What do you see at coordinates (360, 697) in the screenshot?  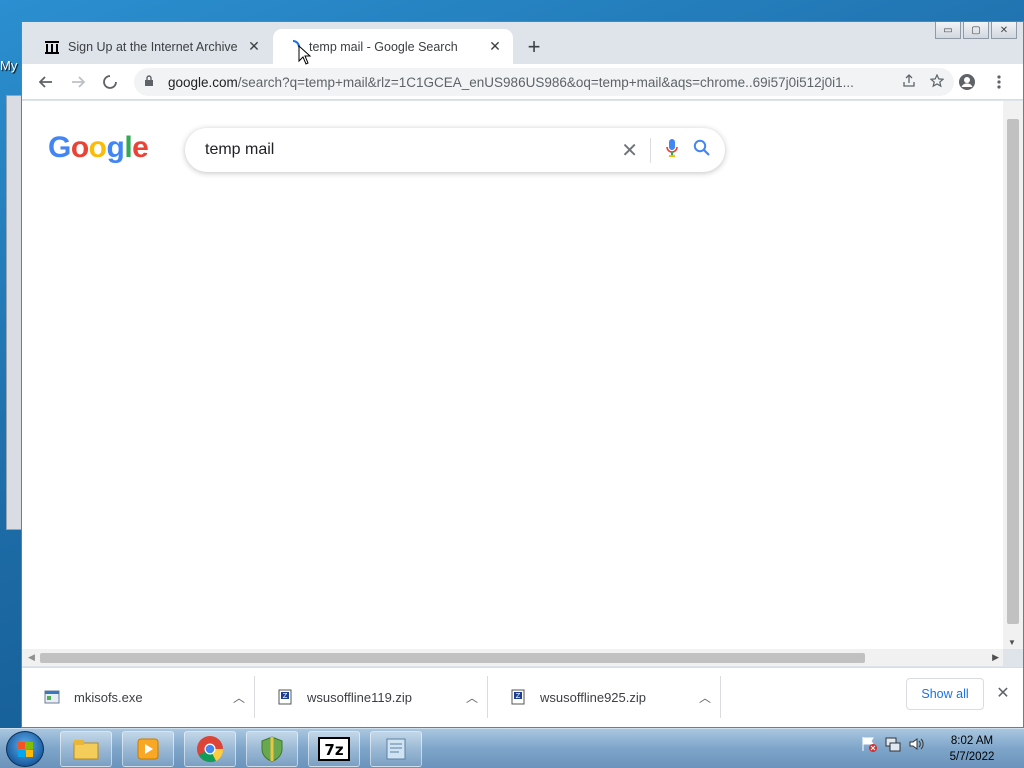 I see `download-filename: wsusoffline119.zip` at bounding box center [360, 697].